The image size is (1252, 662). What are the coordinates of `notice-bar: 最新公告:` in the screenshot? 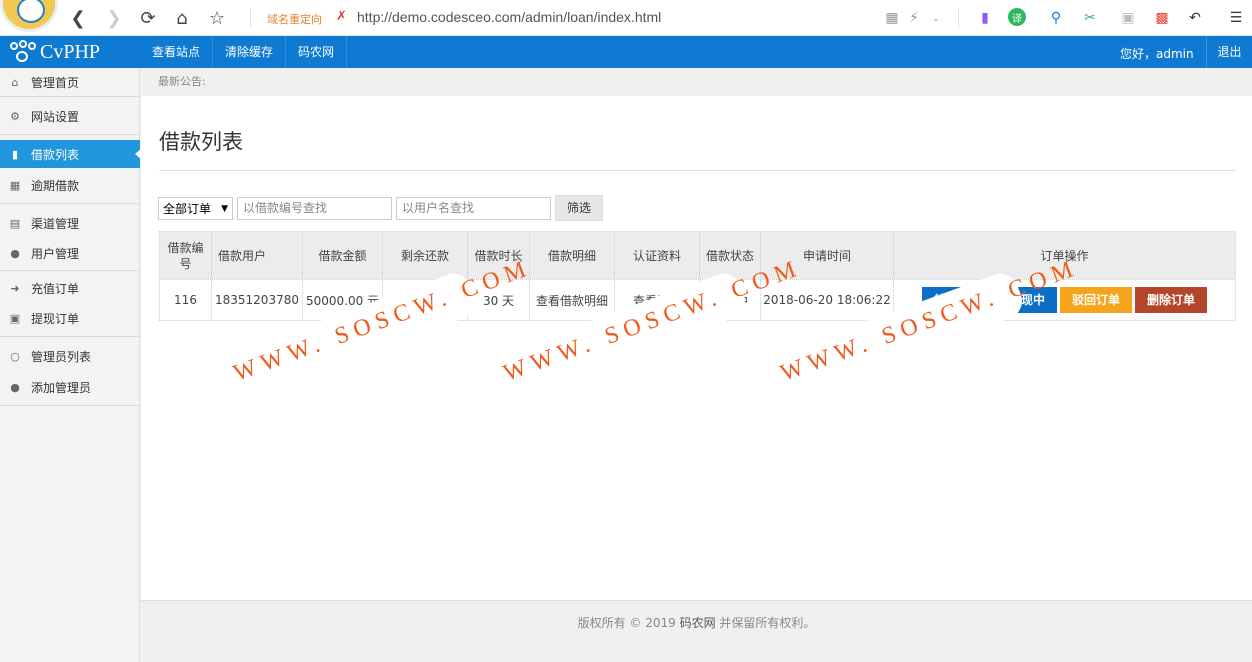 It's located at (696, 82).